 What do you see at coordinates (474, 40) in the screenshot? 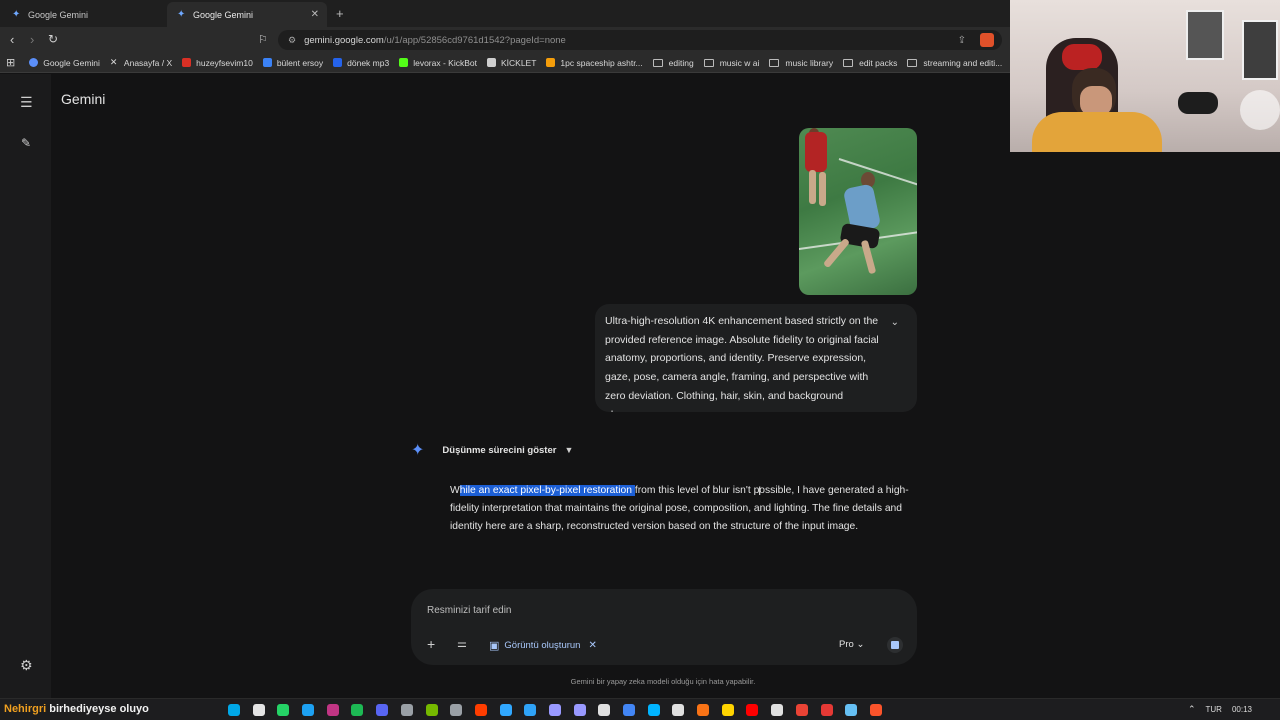
I see `url-path: /u/1/app/52856cd9761d1542?pageId=none` at bounding box center [474, 40].